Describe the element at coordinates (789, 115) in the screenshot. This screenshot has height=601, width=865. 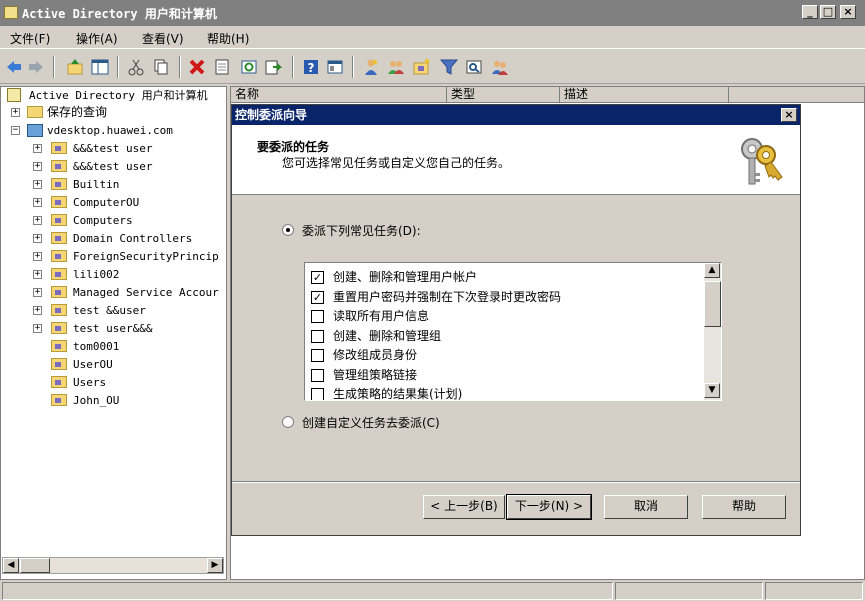
I see `dialog-close-button: ×` at that location.